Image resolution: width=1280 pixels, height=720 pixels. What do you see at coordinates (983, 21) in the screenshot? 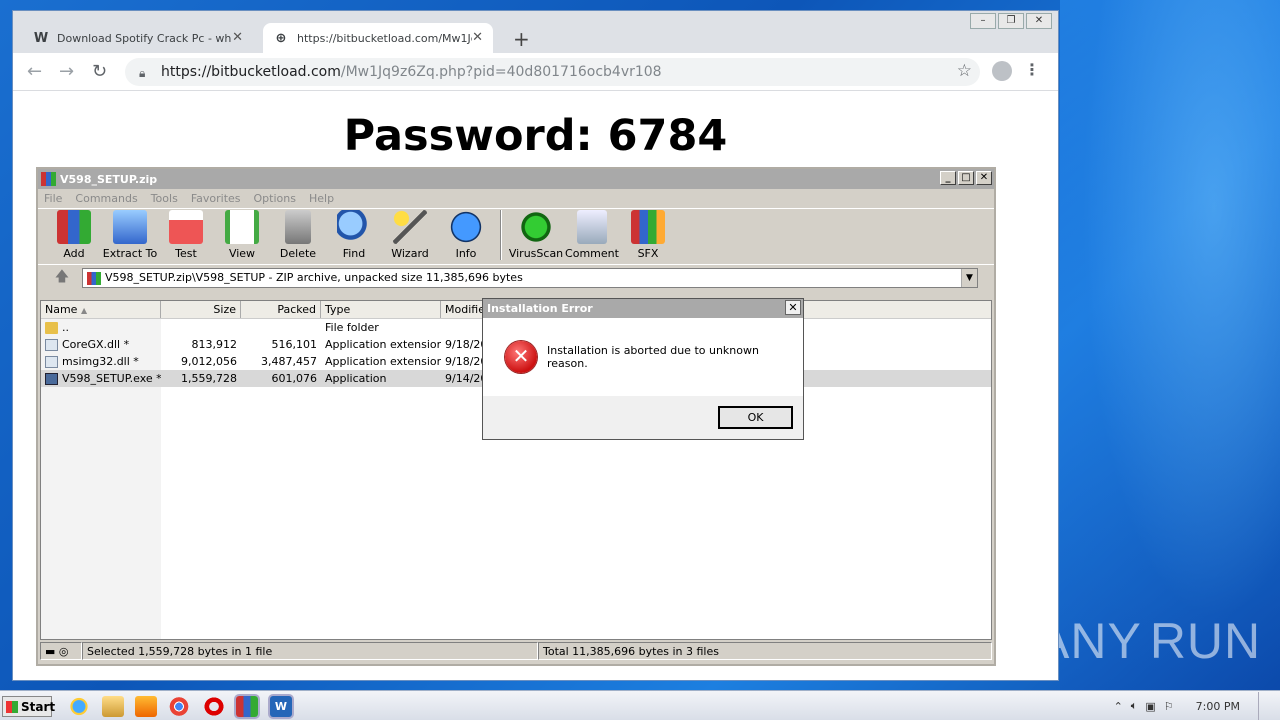
I see `minimize-button: –` at bounding box center [983, 21].